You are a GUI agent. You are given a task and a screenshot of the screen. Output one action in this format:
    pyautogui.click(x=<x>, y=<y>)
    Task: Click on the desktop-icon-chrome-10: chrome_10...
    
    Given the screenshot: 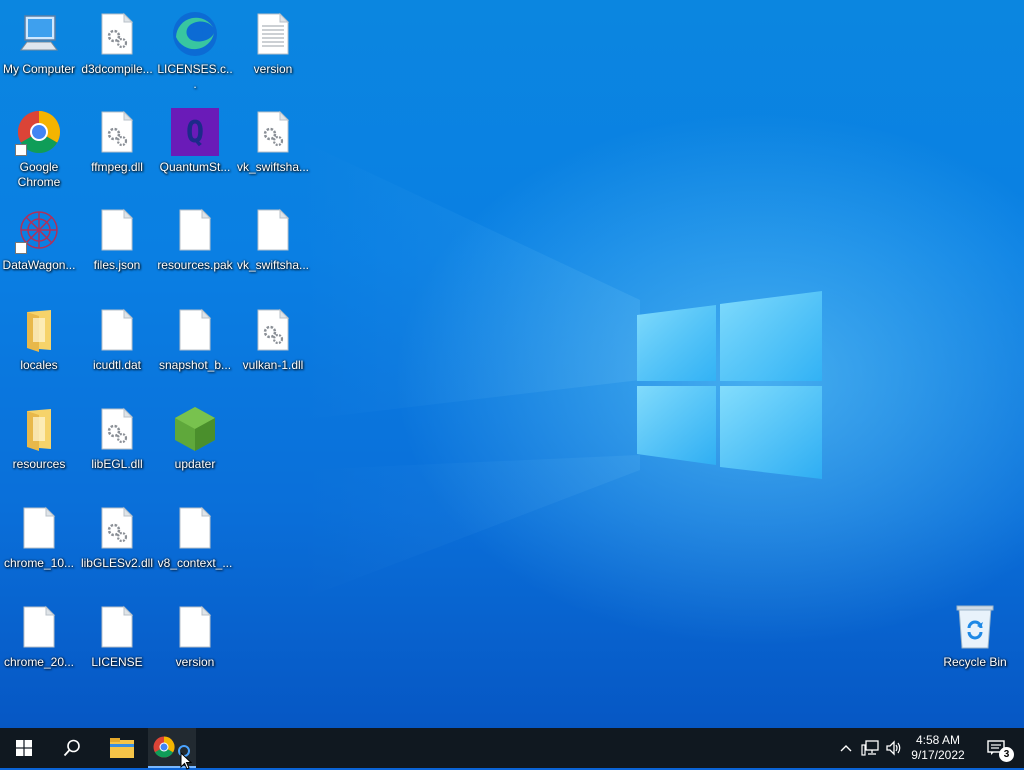 What is the action you would take?
    pyautogui.click(x=39, y=548)
    